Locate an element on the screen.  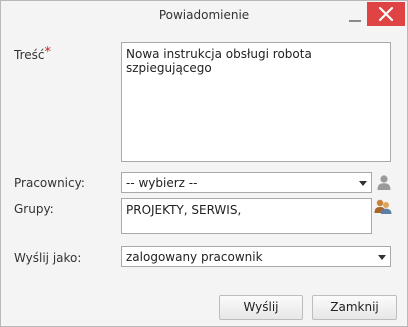
send-as-select-value: zalogowany pracownik is located at coordinates (194, 257).